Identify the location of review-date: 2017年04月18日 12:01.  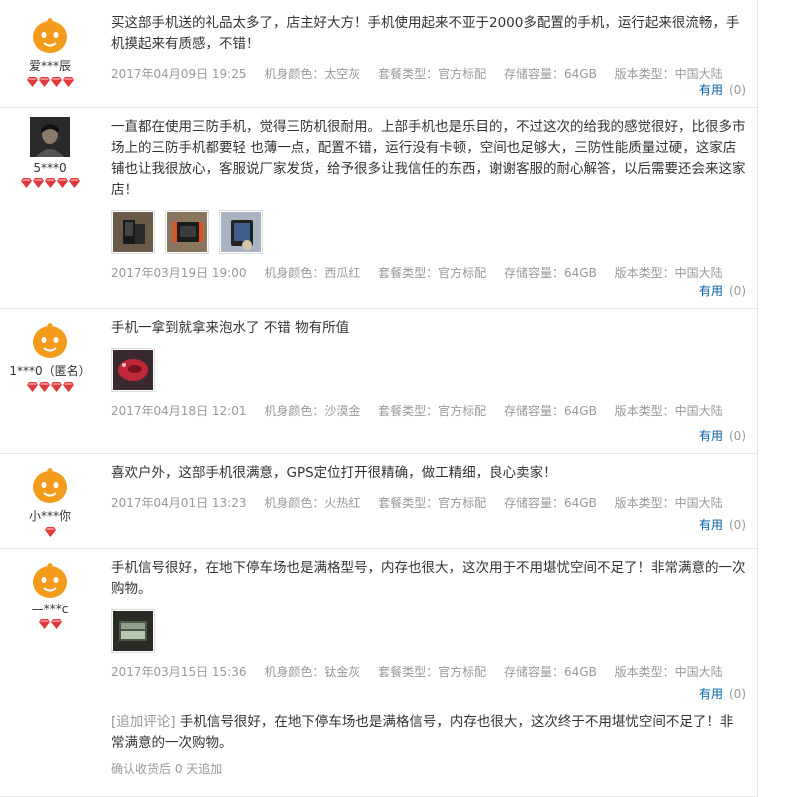
(179, 411).